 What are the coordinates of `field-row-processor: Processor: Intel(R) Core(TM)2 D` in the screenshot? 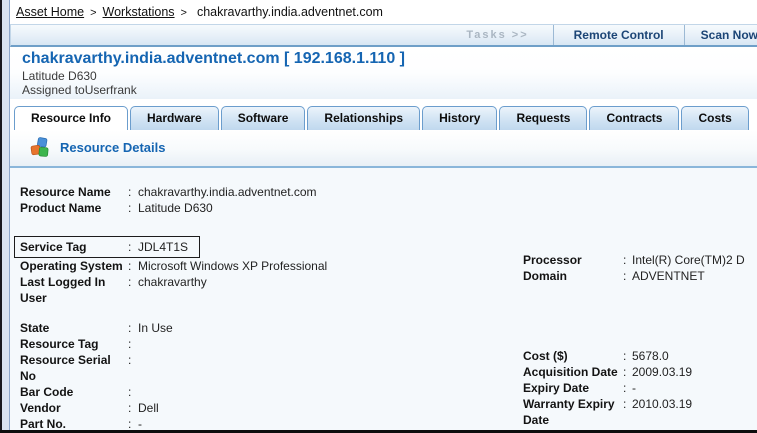 It's located at (639, 260).